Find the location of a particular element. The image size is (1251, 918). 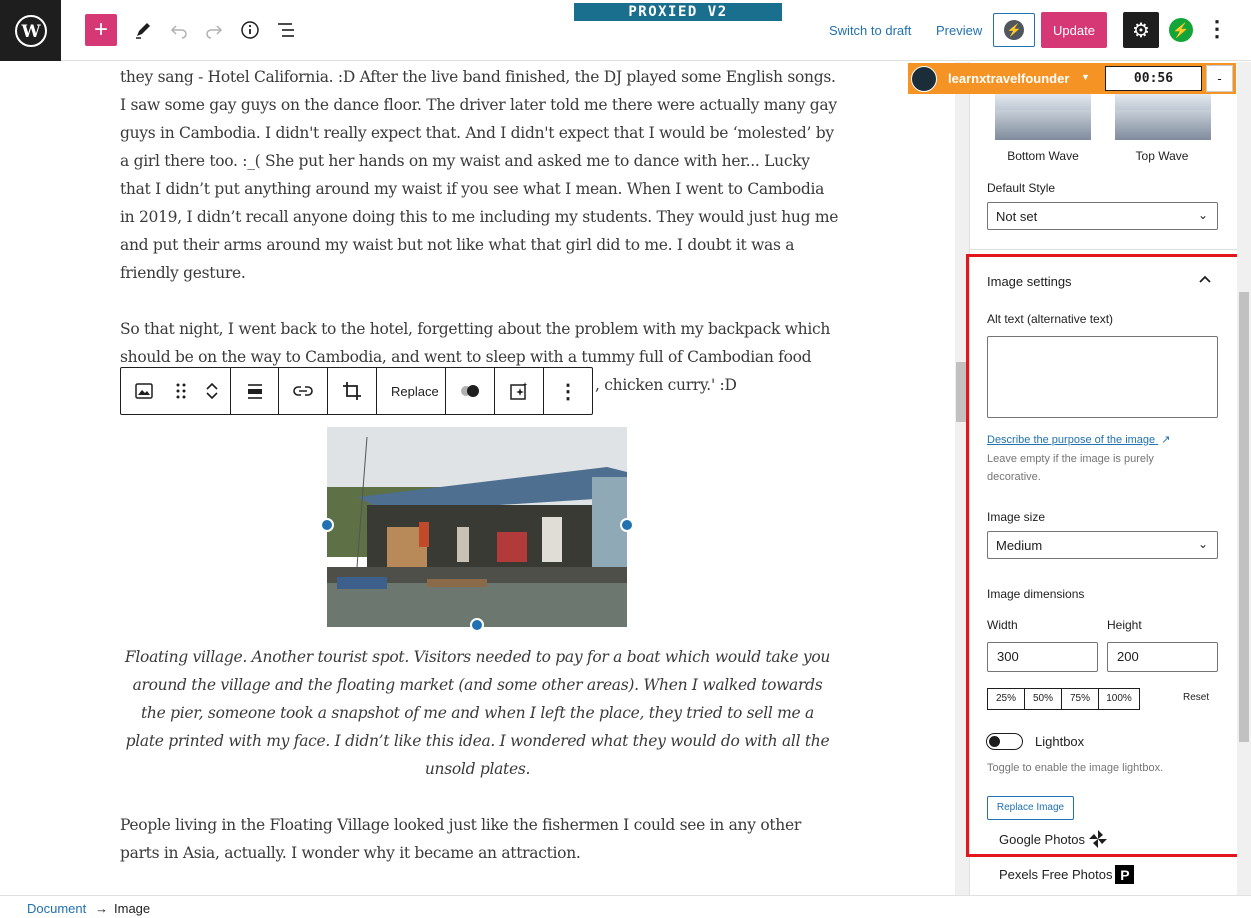

link-crop-group is located at coordinates (328, 391).